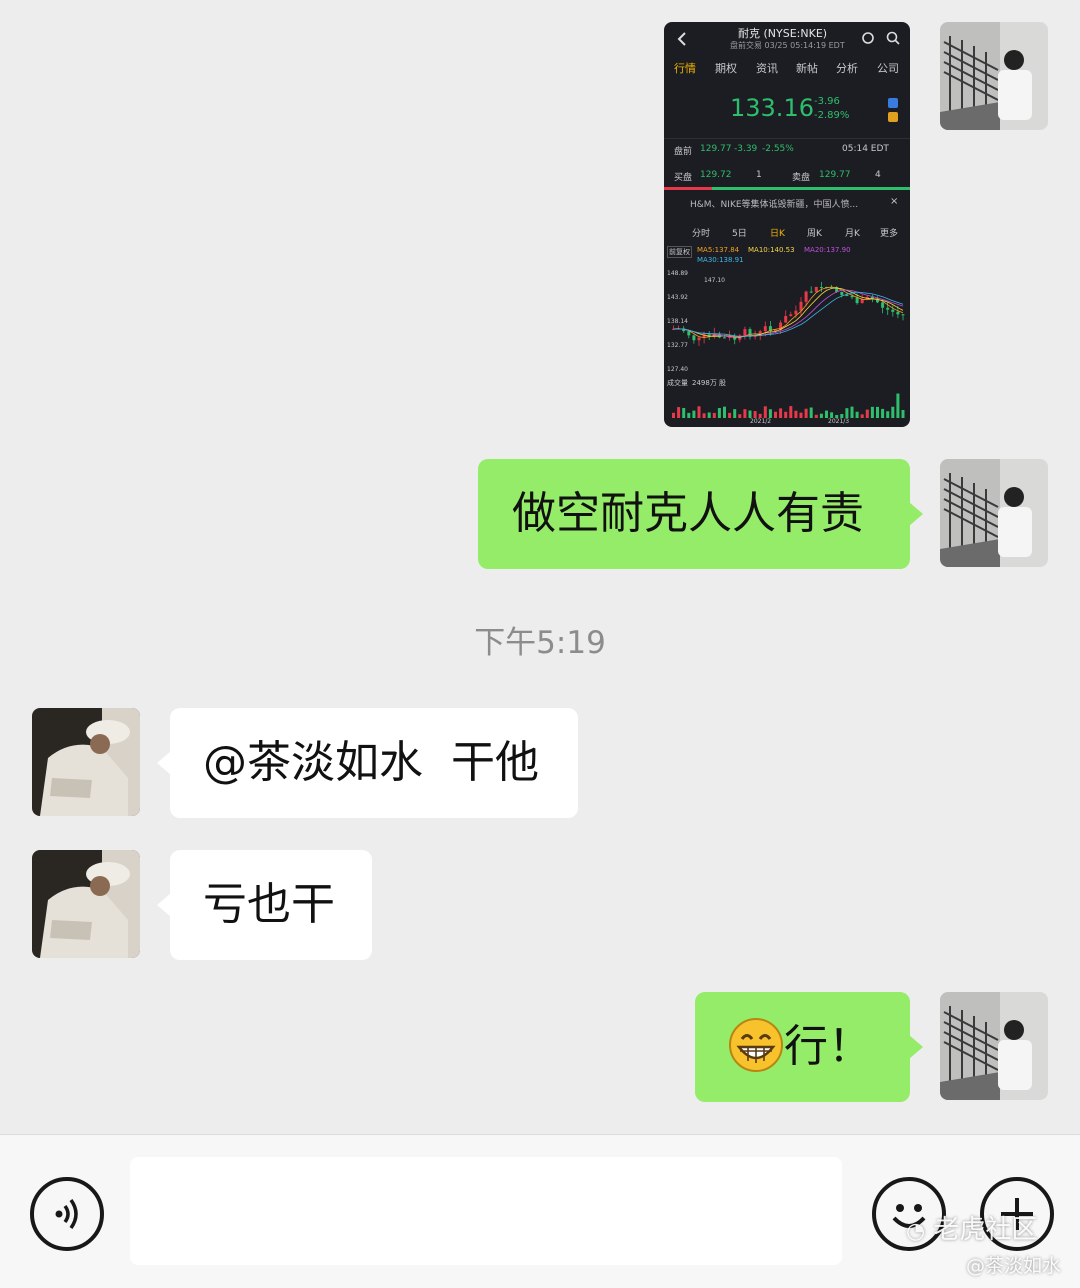  I want to click on ma10-label: MA10:140.53, so click(771, 250).